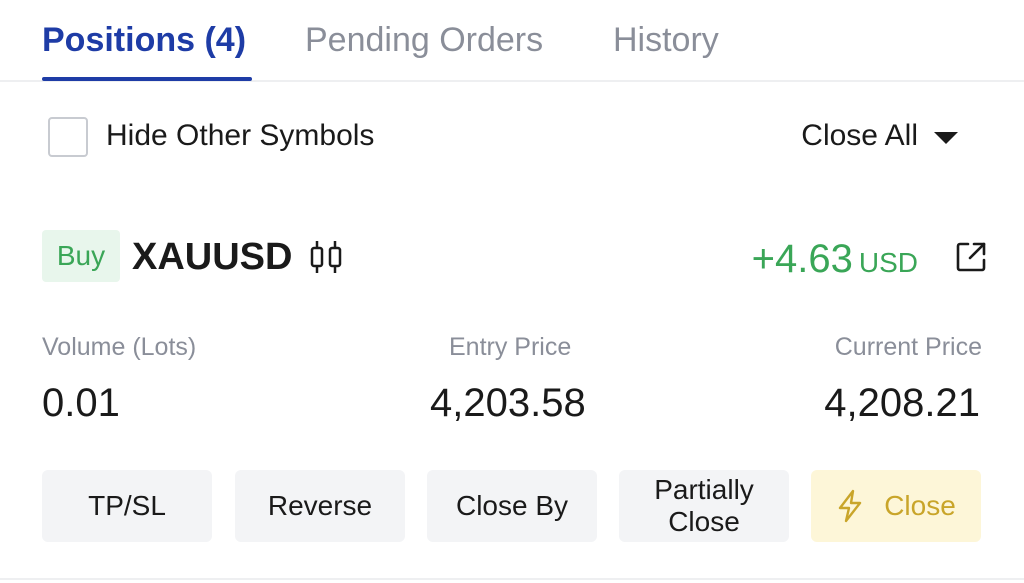 The width and height of the screenshot is (1024, 583). I want to click on current-price-label: Current Price, so click(908, 347).